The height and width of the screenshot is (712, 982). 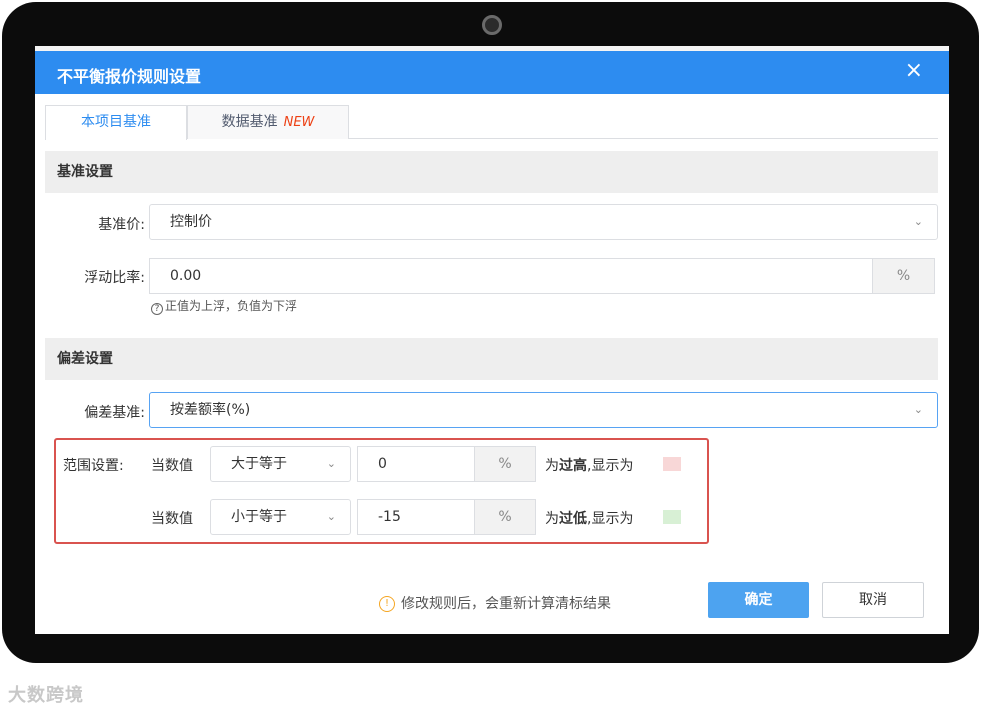 I want to click on section-header-benchmark: 基准设置, so click(x=491, y=172).